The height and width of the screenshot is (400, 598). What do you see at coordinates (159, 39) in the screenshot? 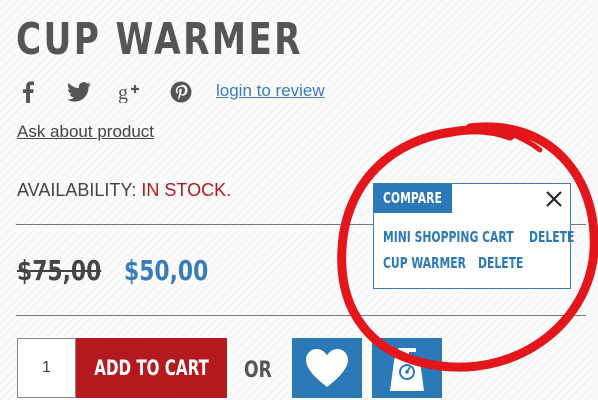
I see `product-title: CUP WARMER` at bounding box center [159, 39].